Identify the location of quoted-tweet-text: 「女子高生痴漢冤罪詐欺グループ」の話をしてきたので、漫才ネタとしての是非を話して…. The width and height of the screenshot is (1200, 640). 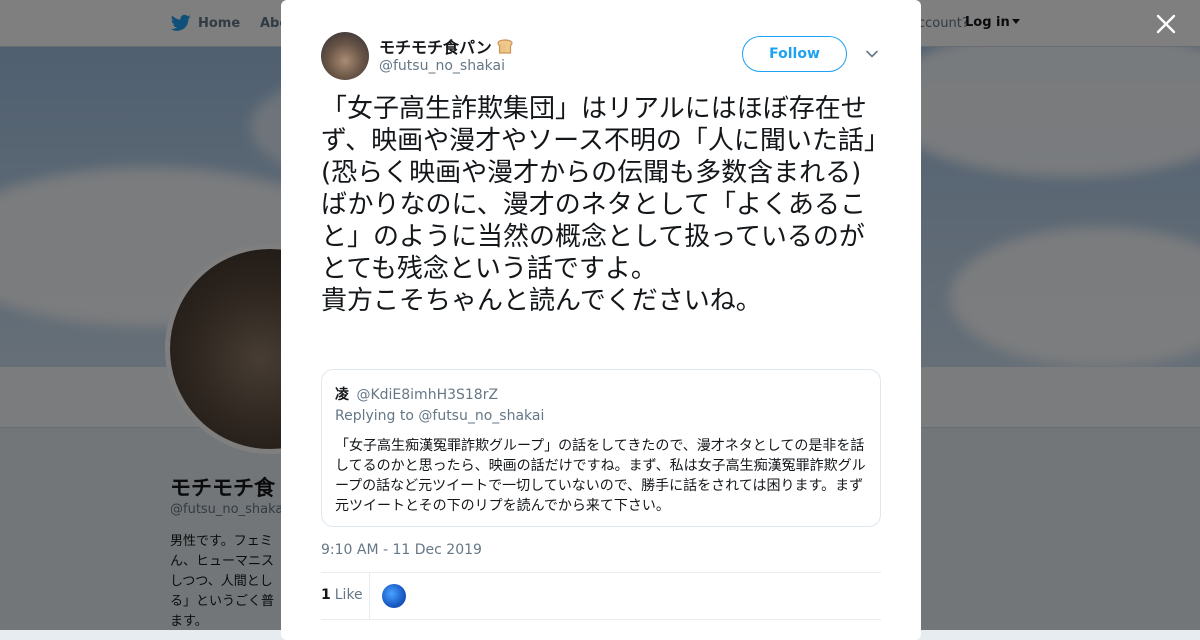
(600, 476).